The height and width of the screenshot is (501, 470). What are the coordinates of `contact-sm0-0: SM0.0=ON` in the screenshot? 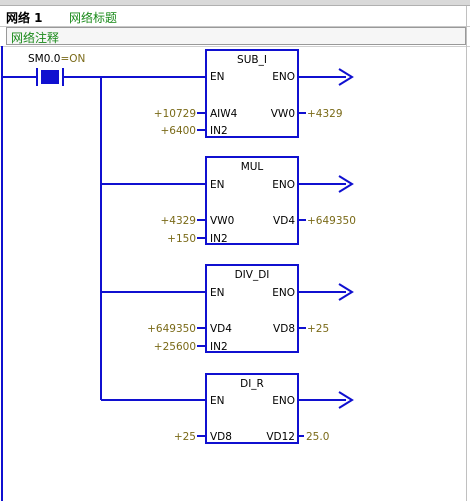 It's located at (104, 69).